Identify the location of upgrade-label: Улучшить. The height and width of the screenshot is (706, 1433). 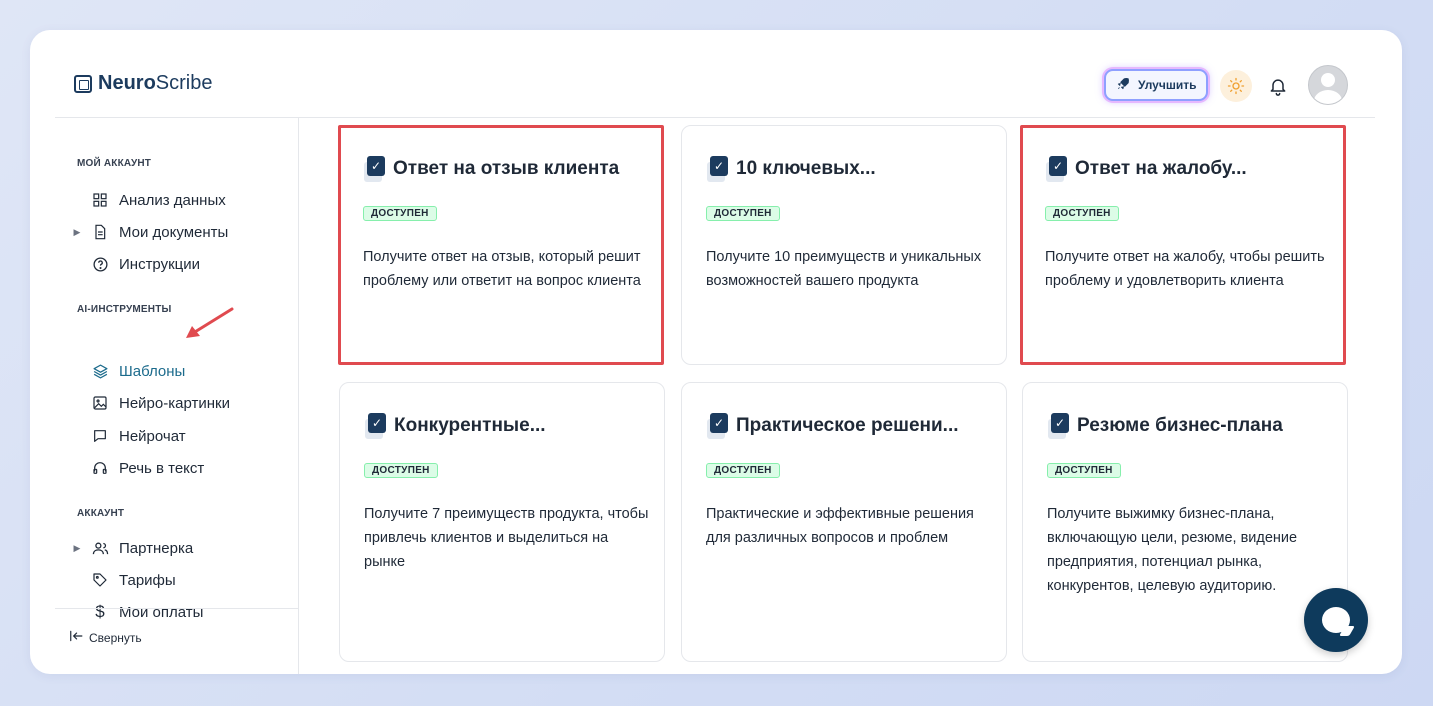
(1167, 85).